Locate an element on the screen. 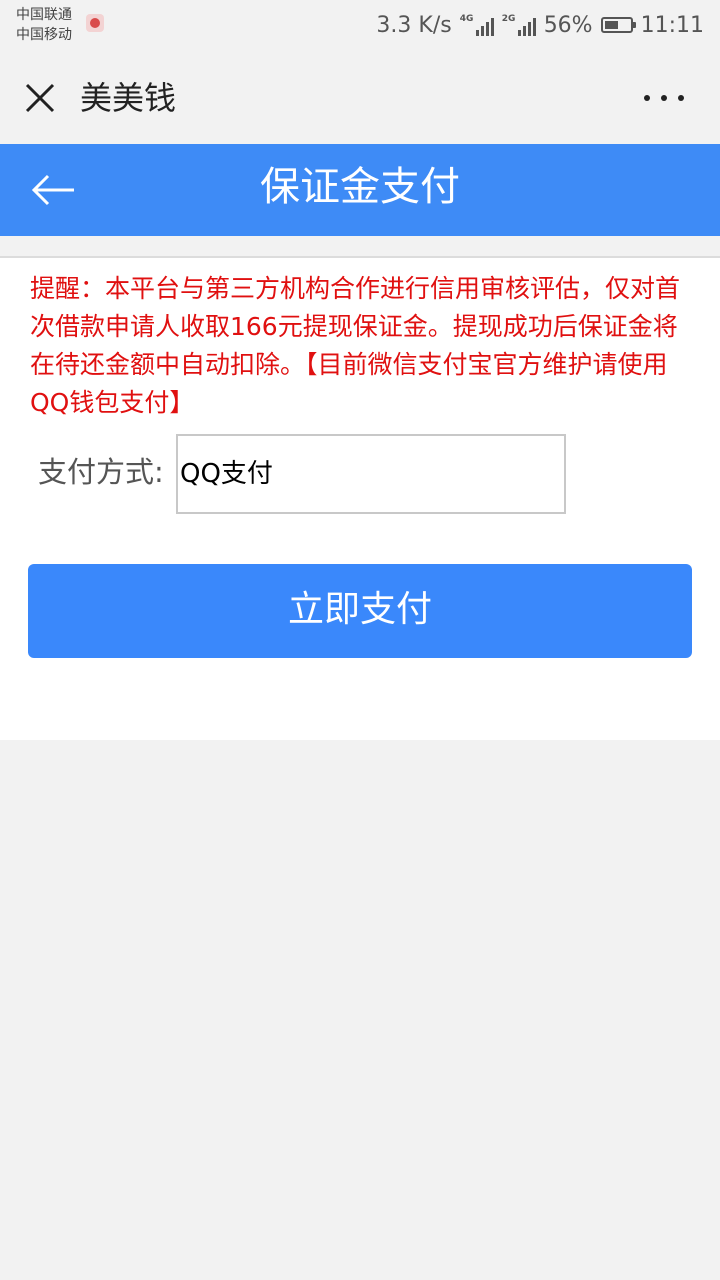 The image size is (720, 1280). clock: 11:11 is located at coordinates (672, 25).